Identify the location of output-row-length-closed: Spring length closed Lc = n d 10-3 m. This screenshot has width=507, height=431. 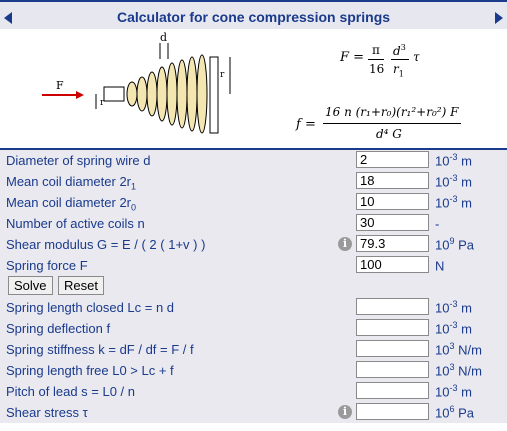
(253, 307).